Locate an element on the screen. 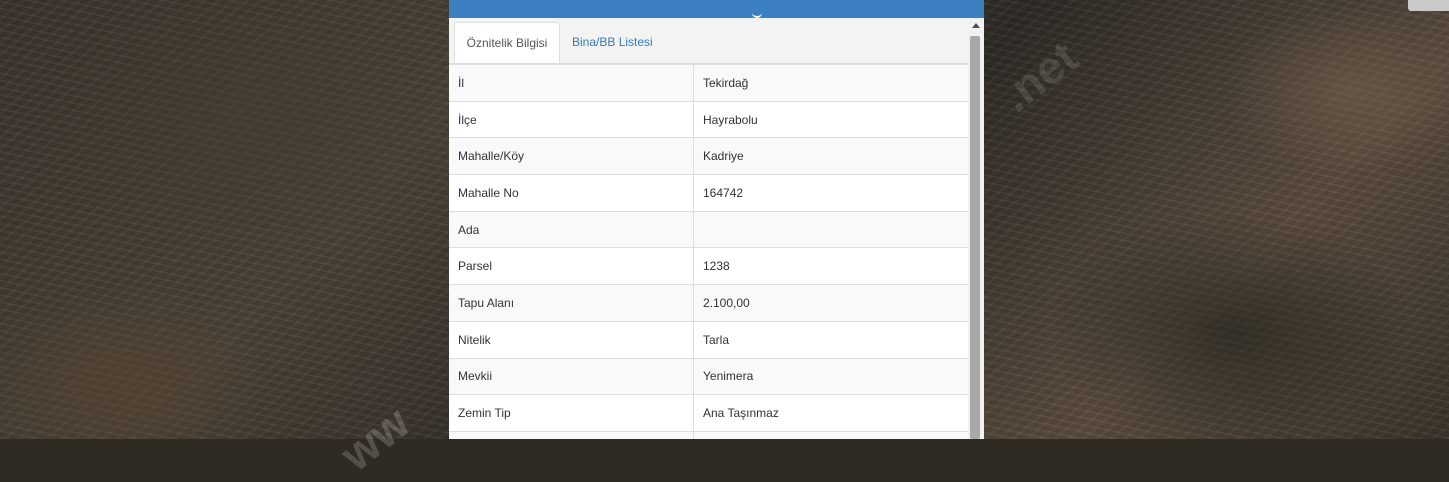 Image resolution: width=1449 pixels, height=482 pixels. attribute-value: Tarla is located at coordinates (830, 339).